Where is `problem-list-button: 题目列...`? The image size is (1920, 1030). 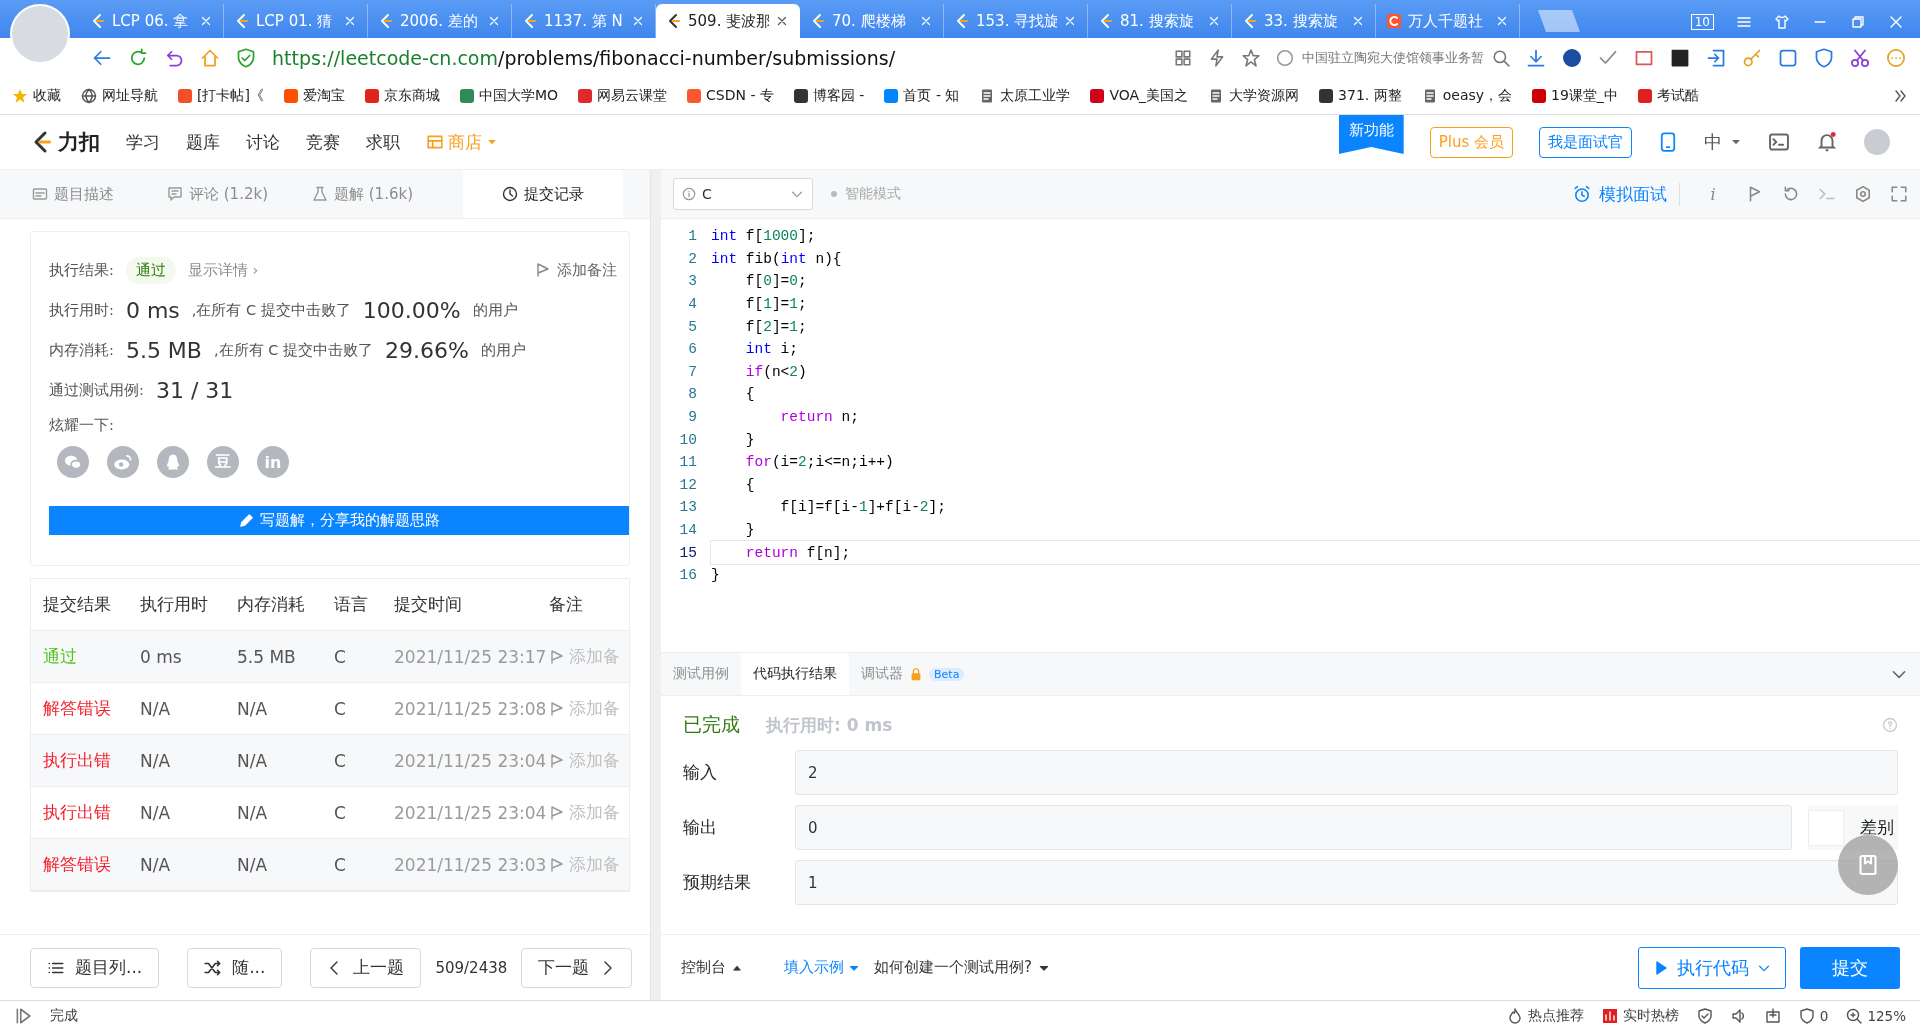 problem-list-button: 题目列... is located at coordinates (95, 967).